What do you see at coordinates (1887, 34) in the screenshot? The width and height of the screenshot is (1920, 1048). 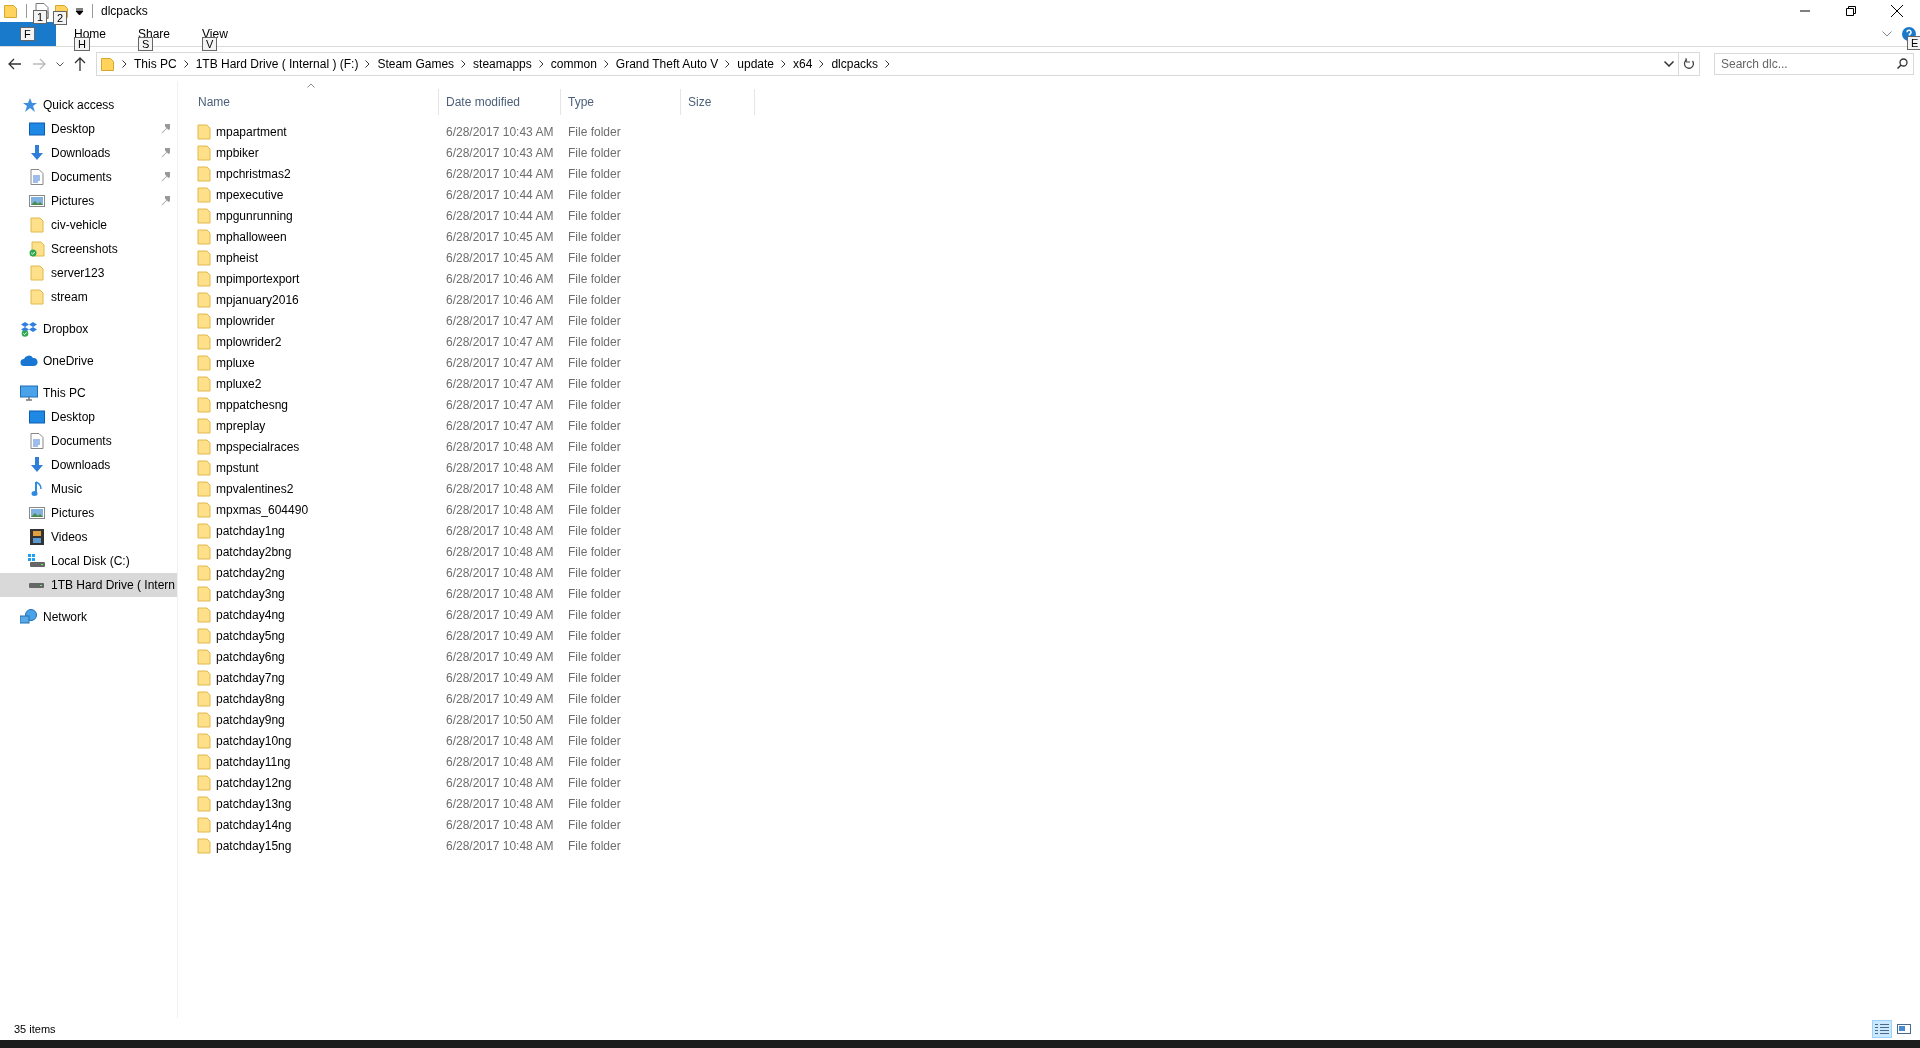 I see `expand-ribbon-icon` at bounding box center [1887, 34].